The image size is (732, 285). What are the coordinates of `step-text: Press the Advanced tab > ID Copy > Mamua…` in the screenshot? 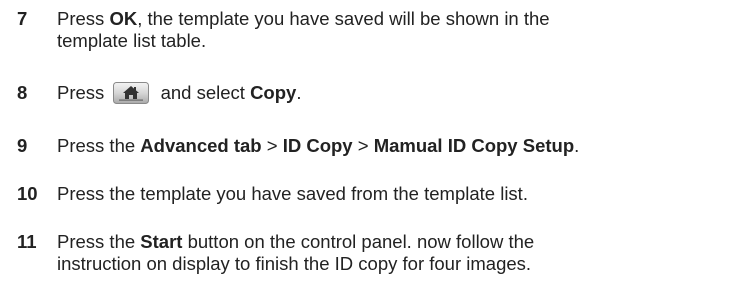 It's located at (394, 146).